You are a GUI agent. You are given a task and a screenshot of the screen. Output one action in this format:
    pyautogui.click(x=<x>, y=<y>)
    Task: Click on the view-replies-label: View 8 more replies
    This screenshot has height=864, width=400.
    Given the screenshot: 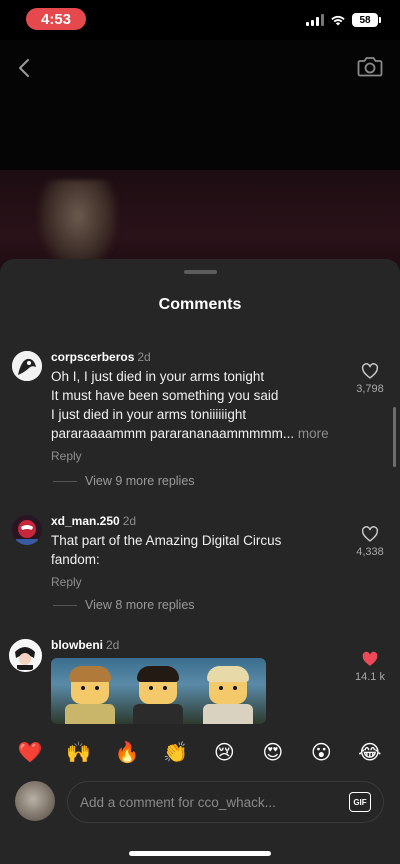 What is the action you would take?
    pyautogui.click(x=140, y=605)
    